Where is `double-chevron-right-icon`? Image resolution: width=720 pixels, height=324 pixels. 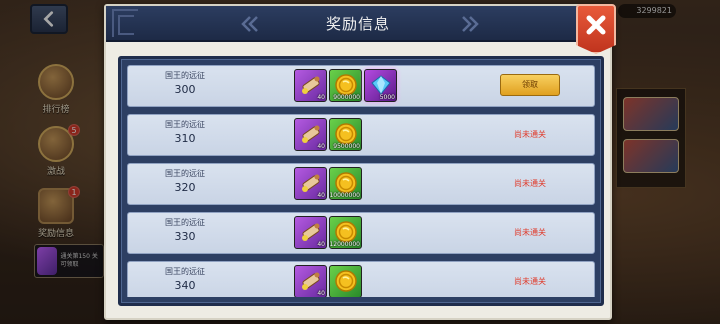
double-chevron-right-icon is located at coordinates (470, 24).